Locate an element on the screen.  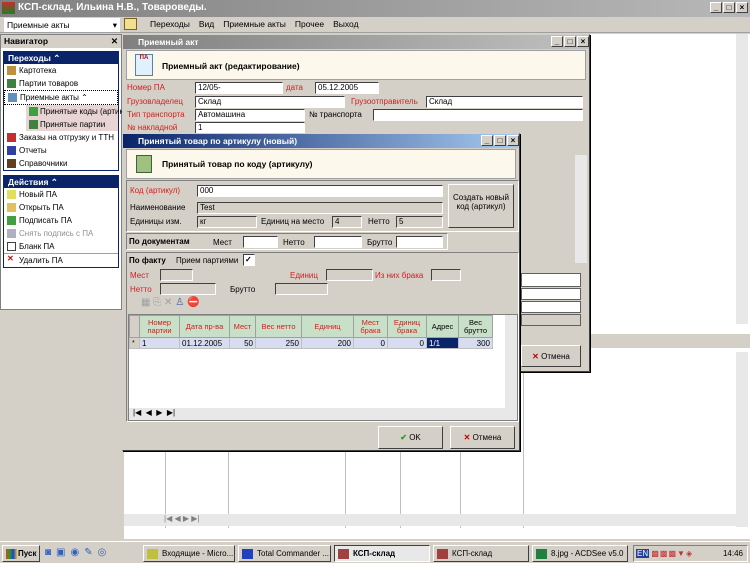
outlook-icon: ◙ is located at coordinates (50, 552).